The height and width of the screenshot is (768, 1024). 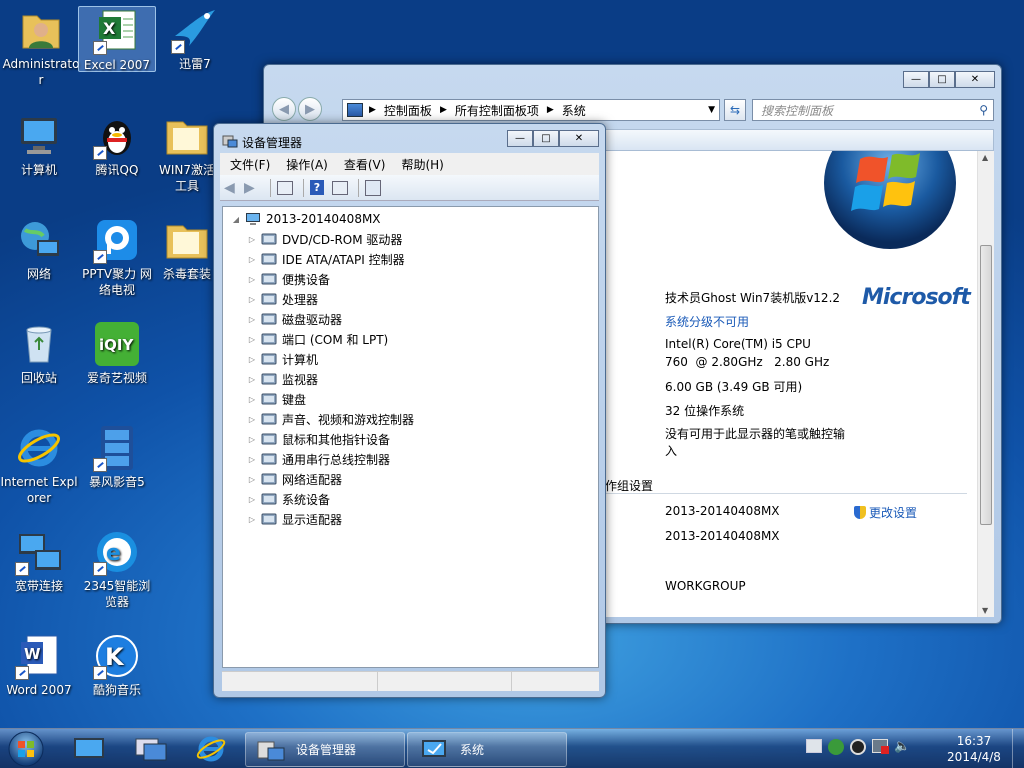 I want to click on vertical-scrollbar: ▲ ▼, so click(x=985, y=384).